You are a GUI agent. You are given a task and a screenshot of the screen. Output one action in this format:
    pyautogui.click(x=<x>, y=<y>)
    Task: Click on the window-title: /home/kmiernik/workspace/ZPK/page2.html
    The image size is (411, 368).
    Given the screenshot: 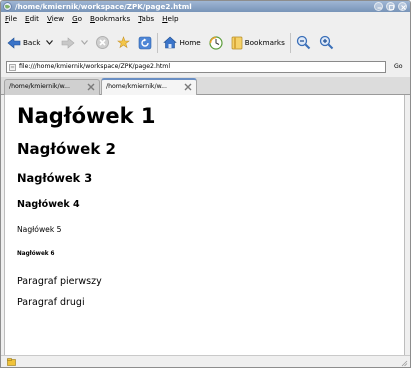 What is the action you would take?
    pyautogui.click(x=103, y=6)
    